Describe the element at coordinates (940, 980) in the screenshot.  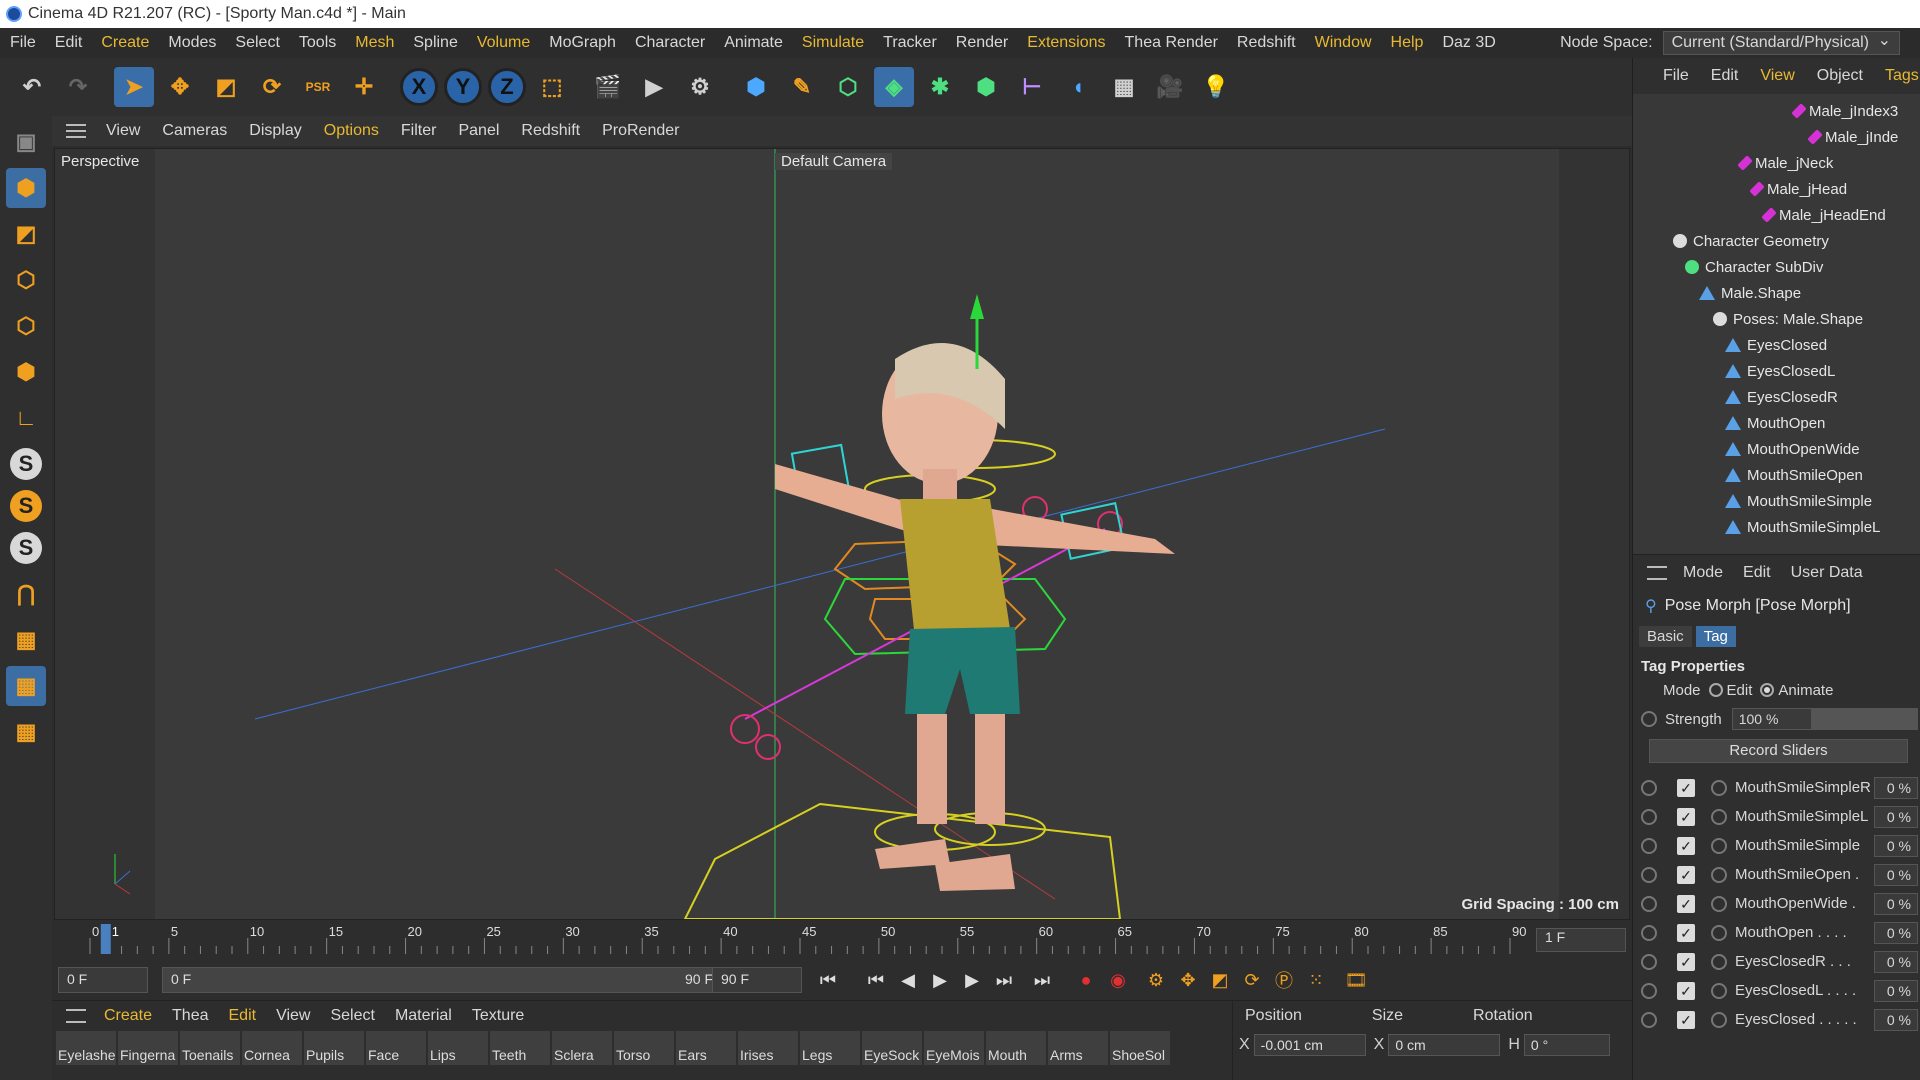
I see `play-icon: ▶` at that location.